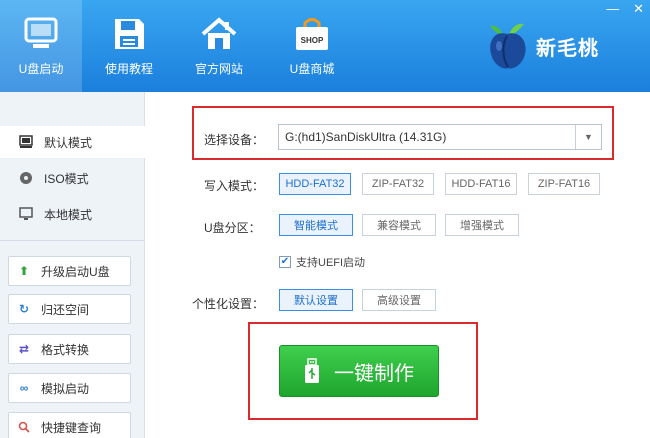  Describe the element at coordinates (65, 388) in the screenshot. I see `tool-label: 模拟启动` at that location.